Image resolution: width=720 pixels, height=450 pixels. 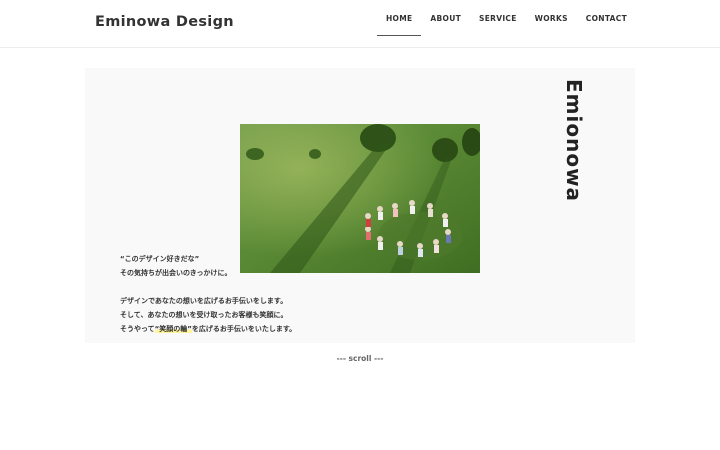 What do you see at coordinates (498, 18) in the screenshot?
I see `nav-service: SERVICE` at bounding box center [498, 18].